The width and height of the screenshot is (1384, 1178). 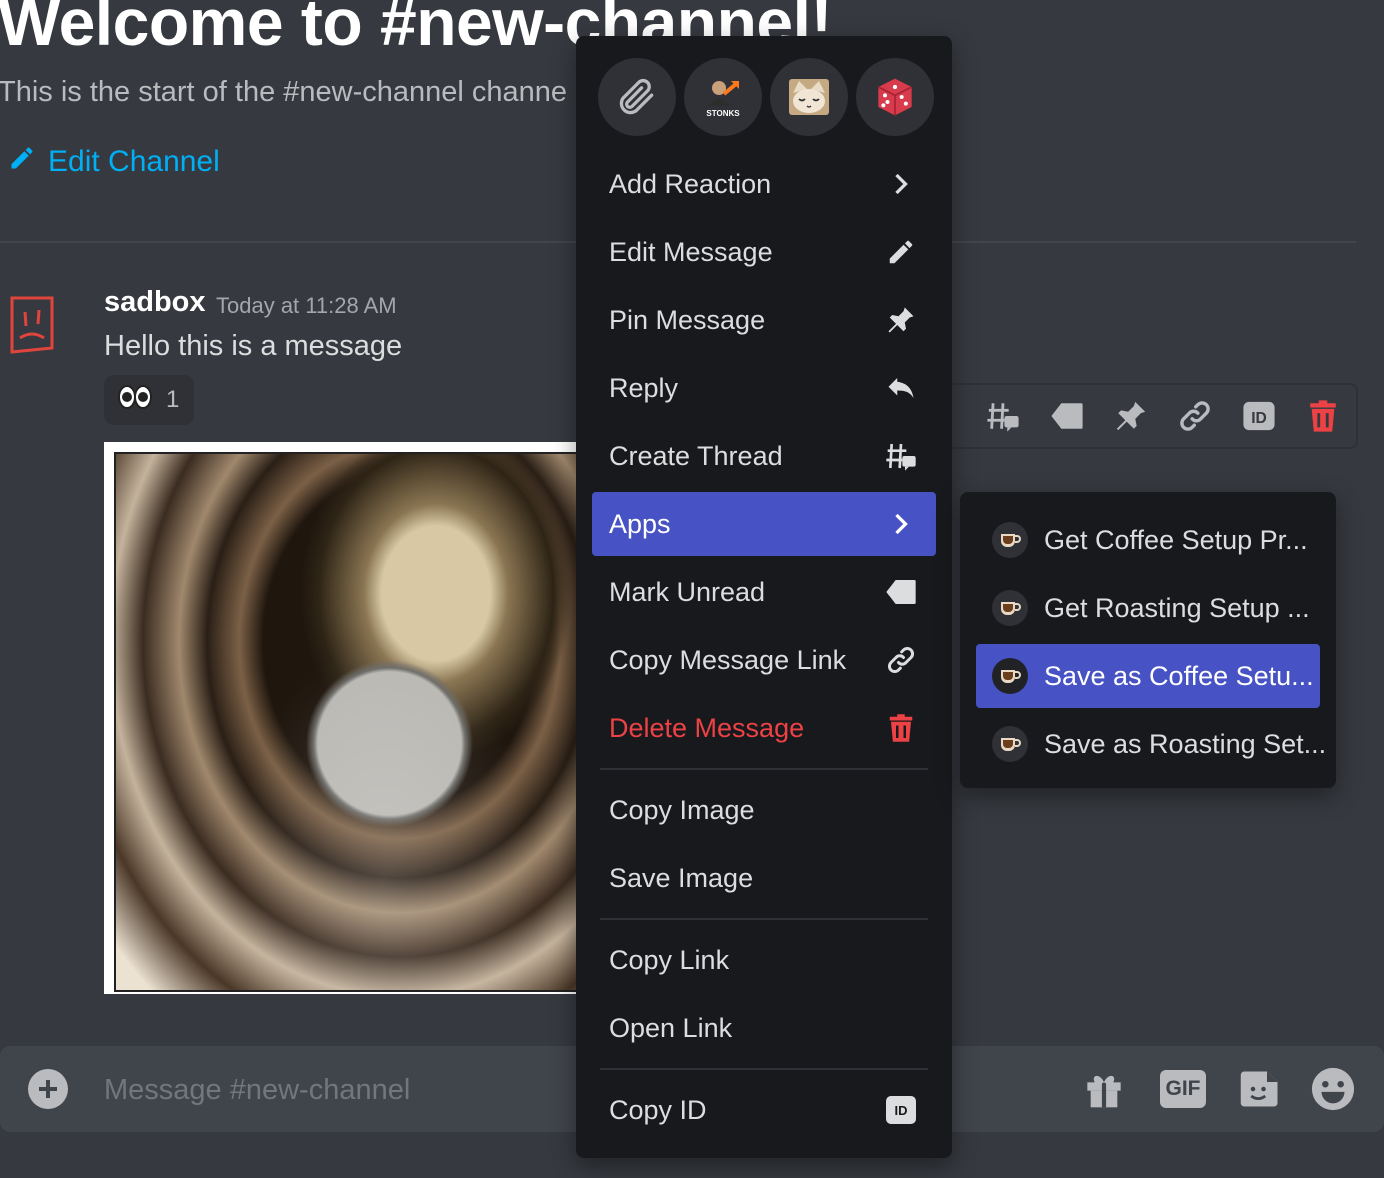 I want to click on message-input, so click(x=334, y=1090).